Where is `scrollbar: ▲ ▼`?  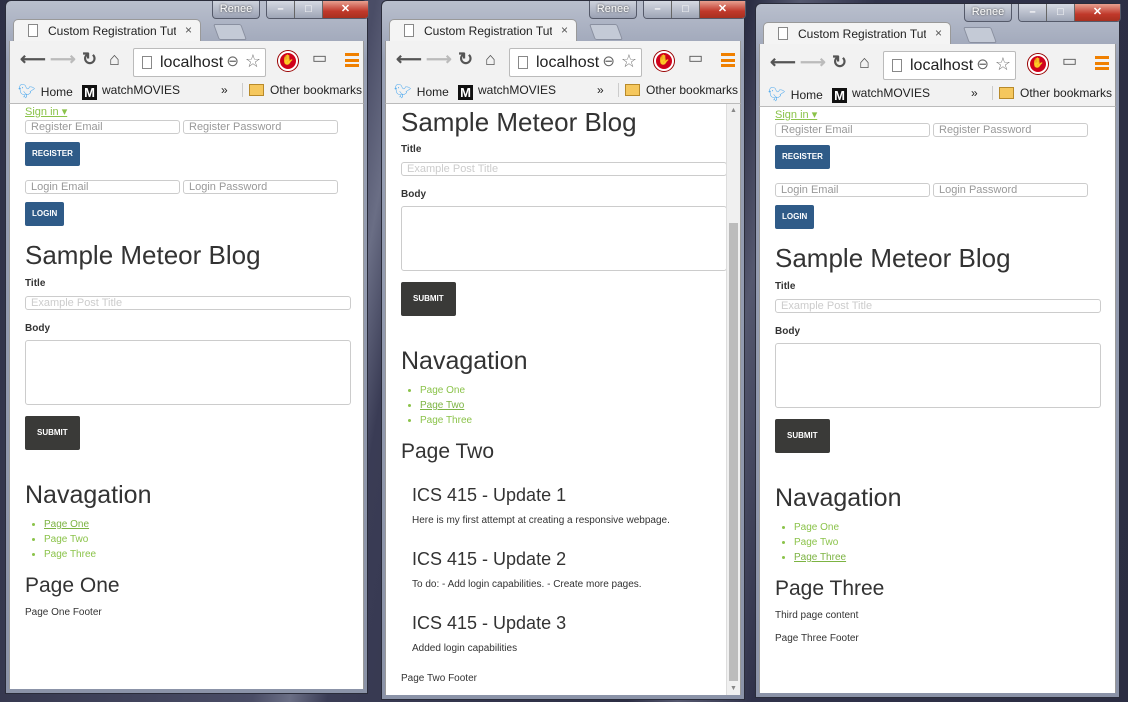
scrollbar: ▲ ▼ is located at coordinates (733, 399).